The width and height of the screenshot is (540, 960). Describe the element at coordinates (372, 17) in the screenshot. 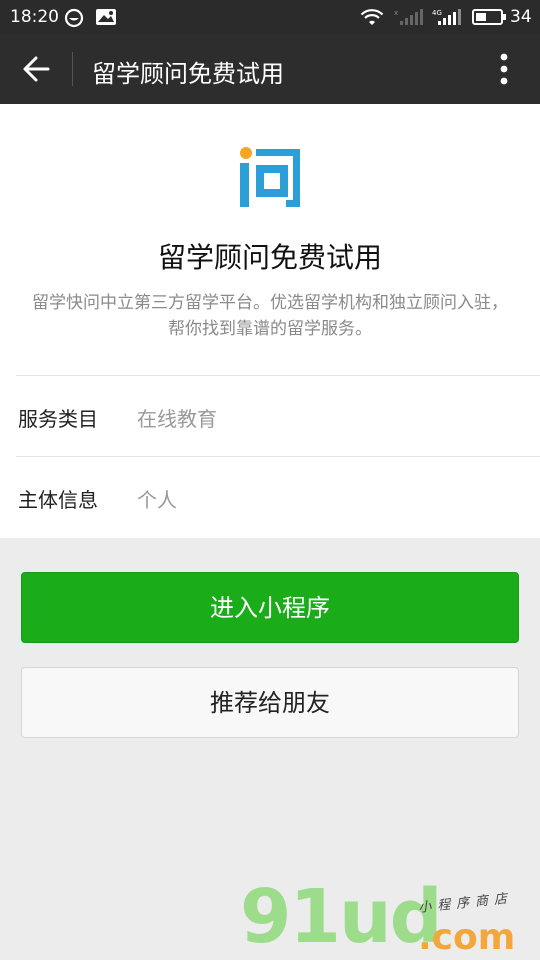

I see `wifi-icon` at that location.